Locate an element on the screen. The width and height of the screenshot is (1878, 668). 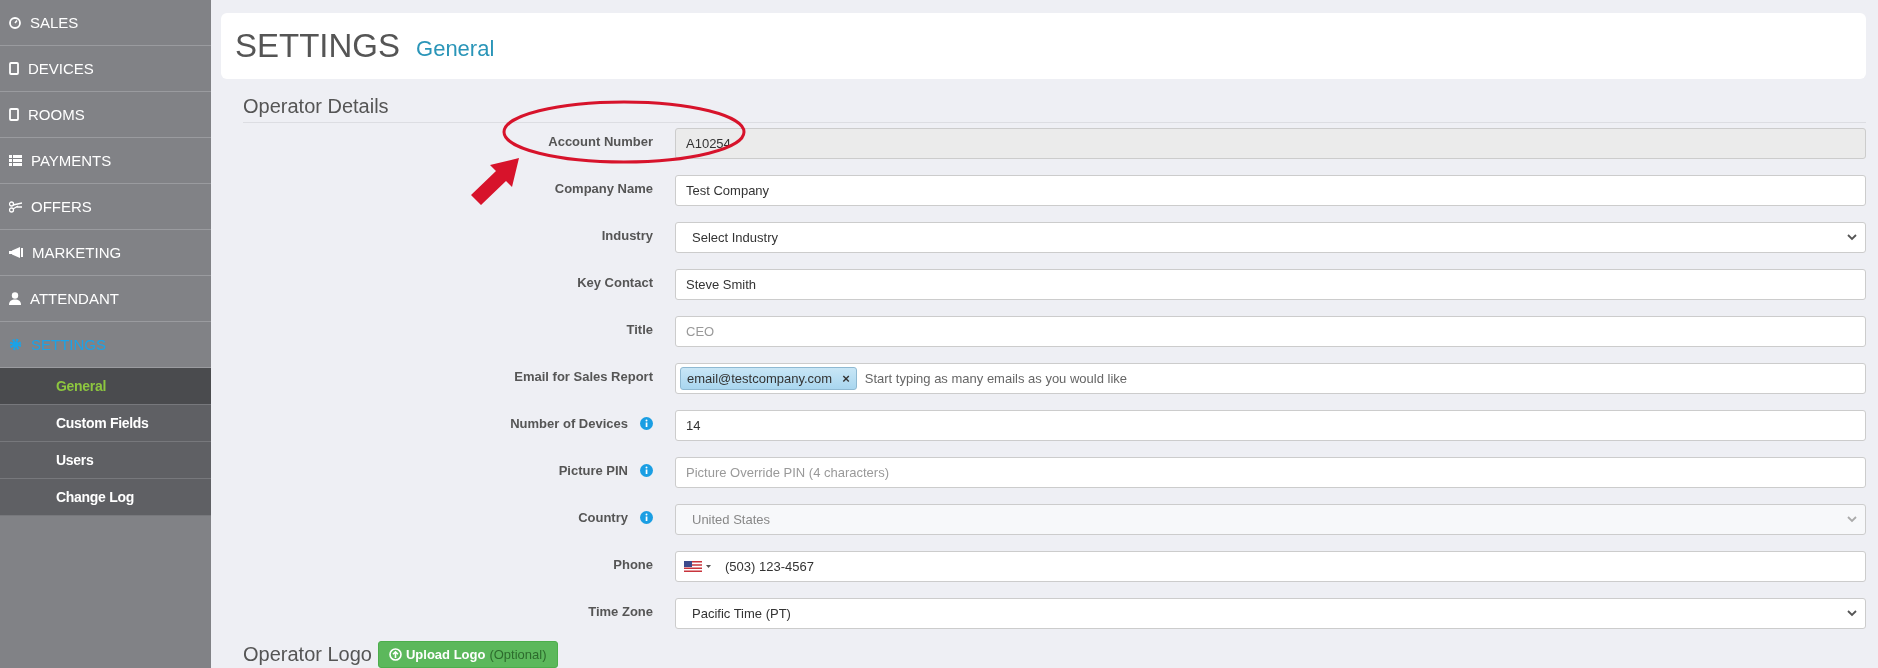
input-field: CEO is located at coordinates (1270, 331).